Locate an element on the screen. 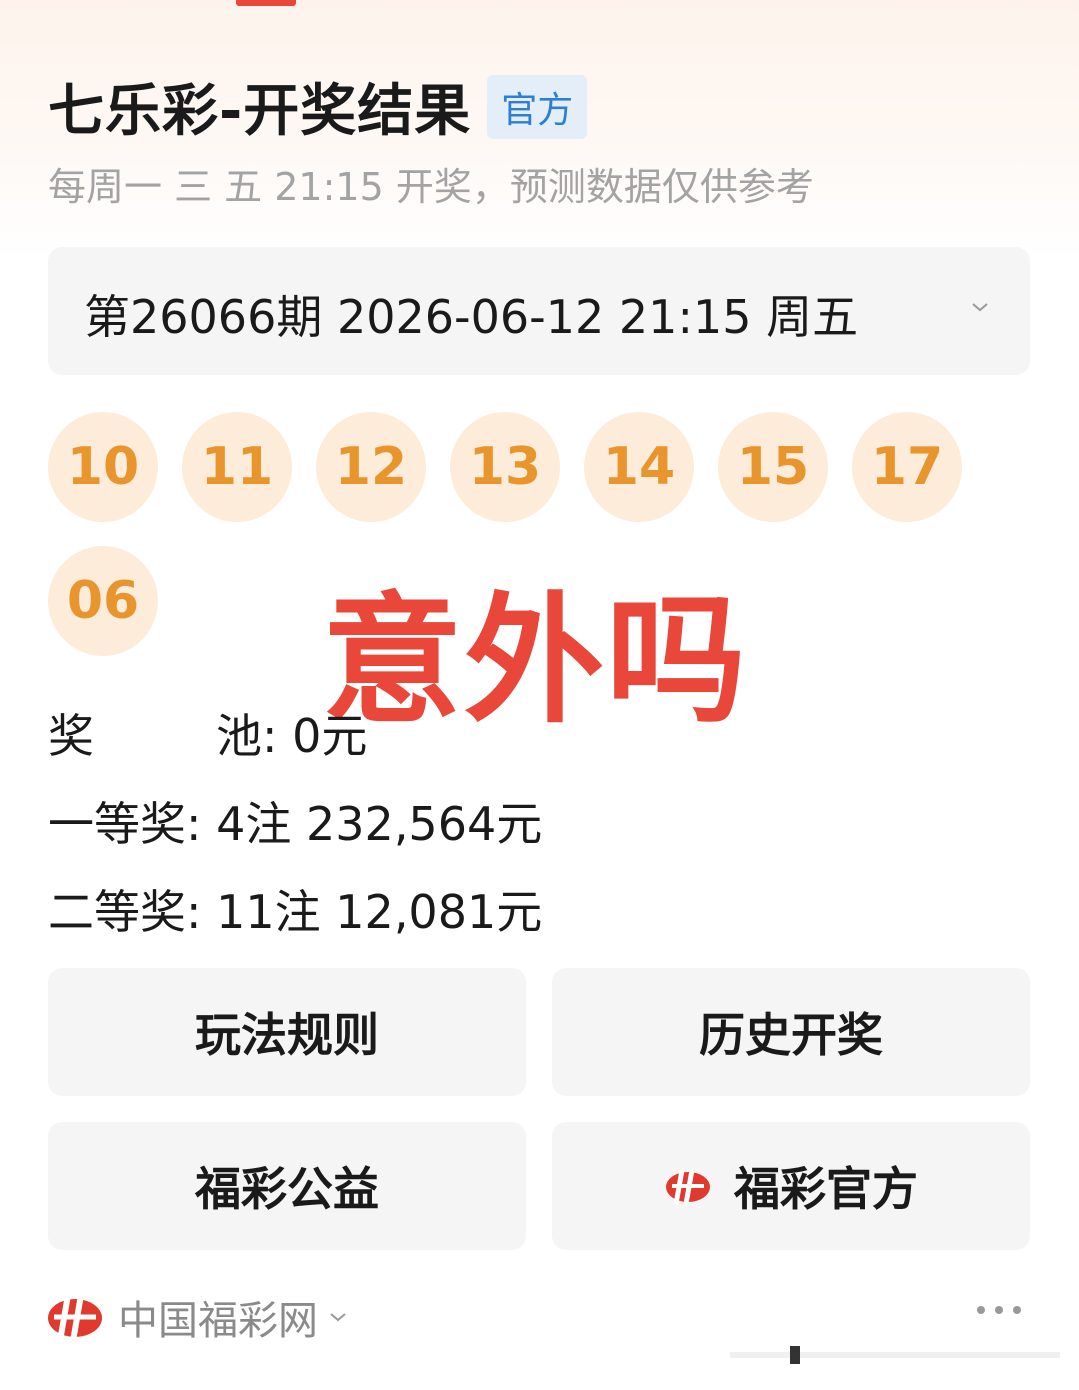 Image resolution: width=1079 pixels, height=1390 pixels. draw-schedule-note: 每周一 三 五 21:15 开奖，预测数据仅供参考 is located at coordinates (431, 187).